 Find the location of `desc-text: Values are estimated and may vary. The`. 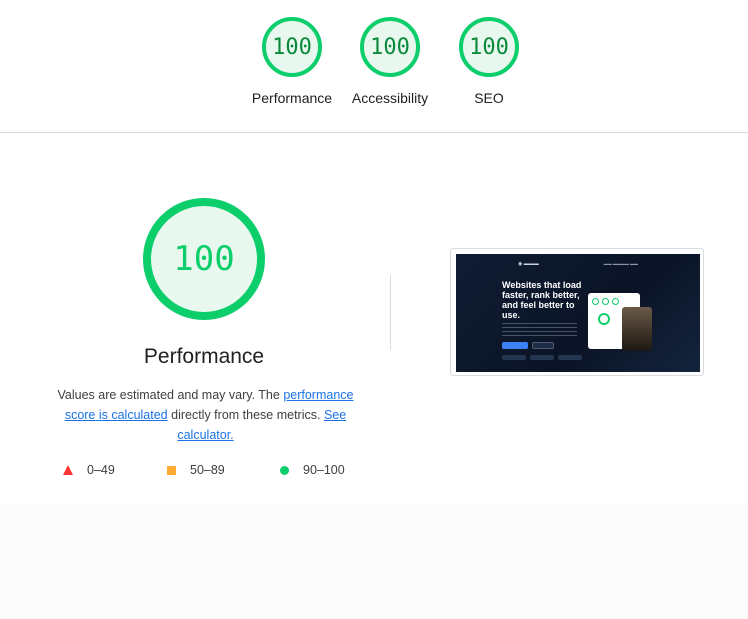

desc-text: Values are estimated and may vary. The is located at coordinates (170, 395).